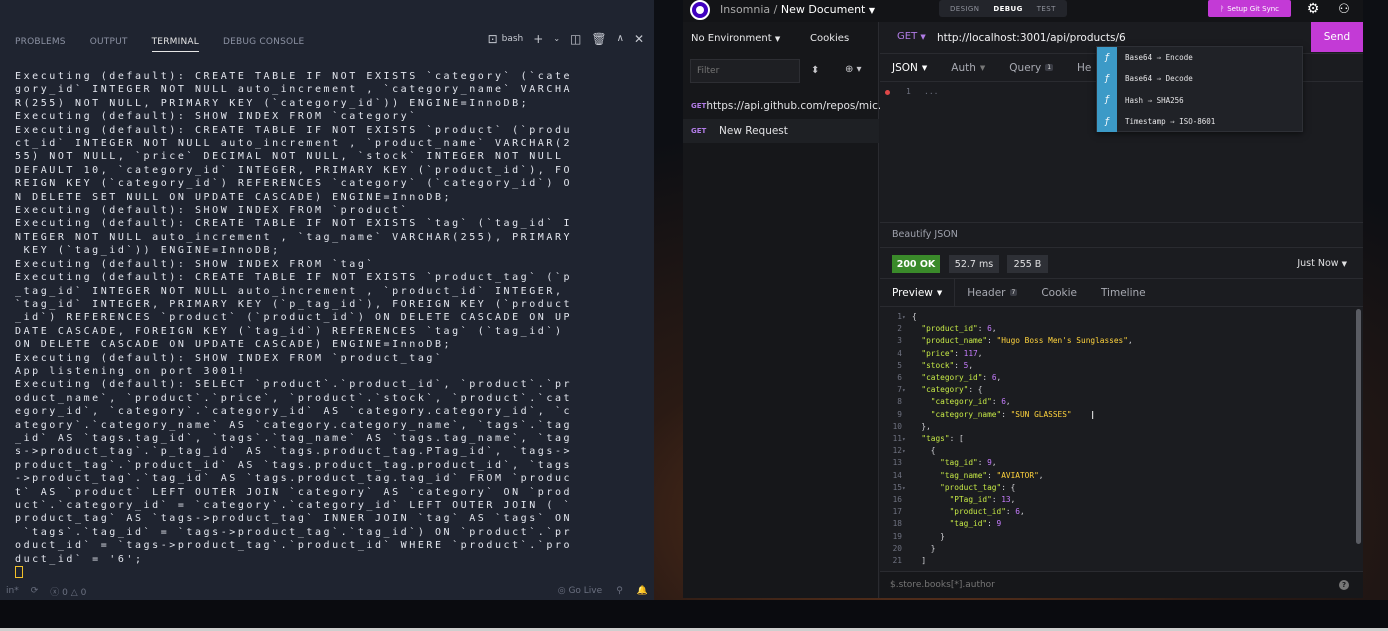 The image size is (1388, 631). Describe the element at coordinates (1121, 234) in the screenshot. I see `beautify-json-button: Beautify JSON` at that location.